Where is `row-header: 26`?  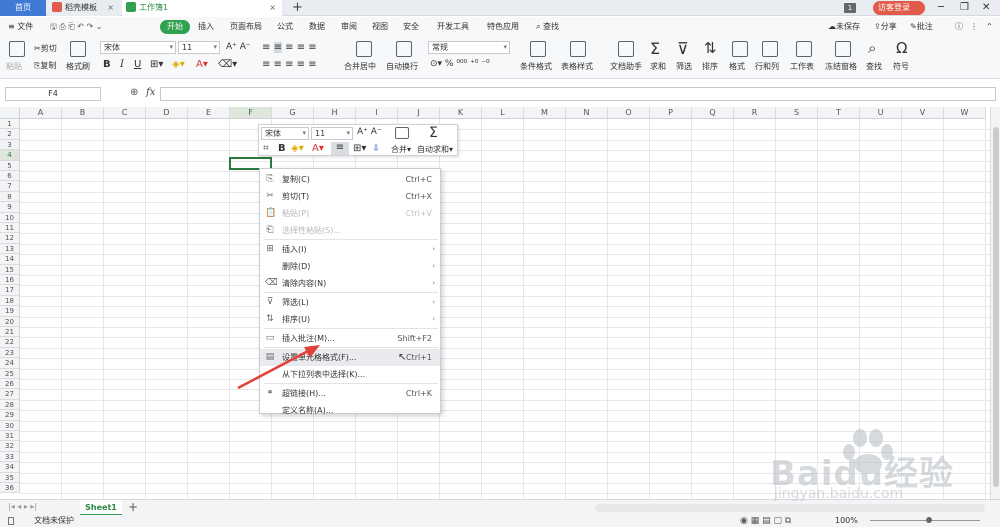 row-header: 26 is located at coordinates (10, 384).